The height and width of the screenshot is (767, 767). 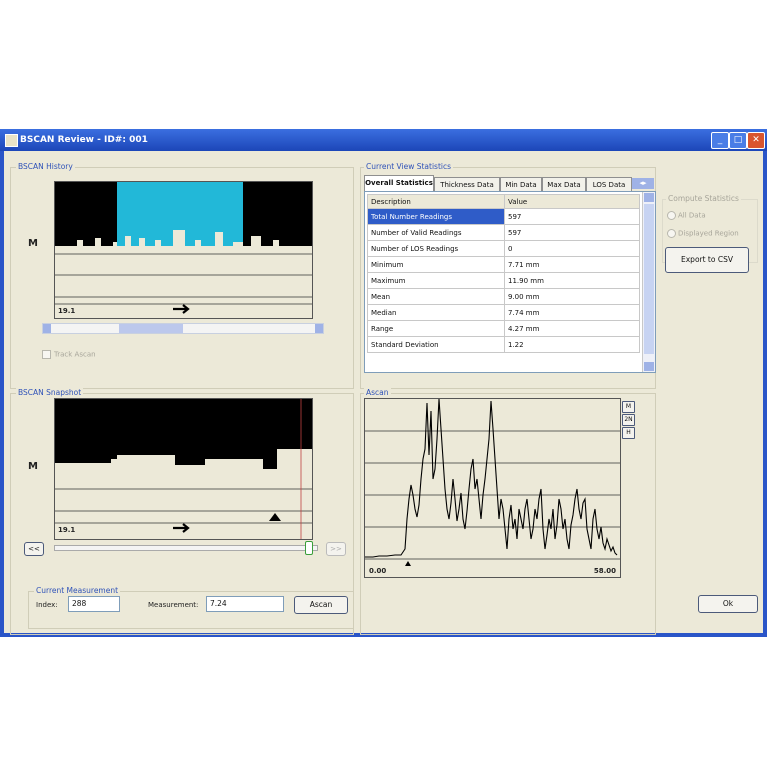 I want to click on table-row: Mean 9.00 mm, so click(x=503, y=296).